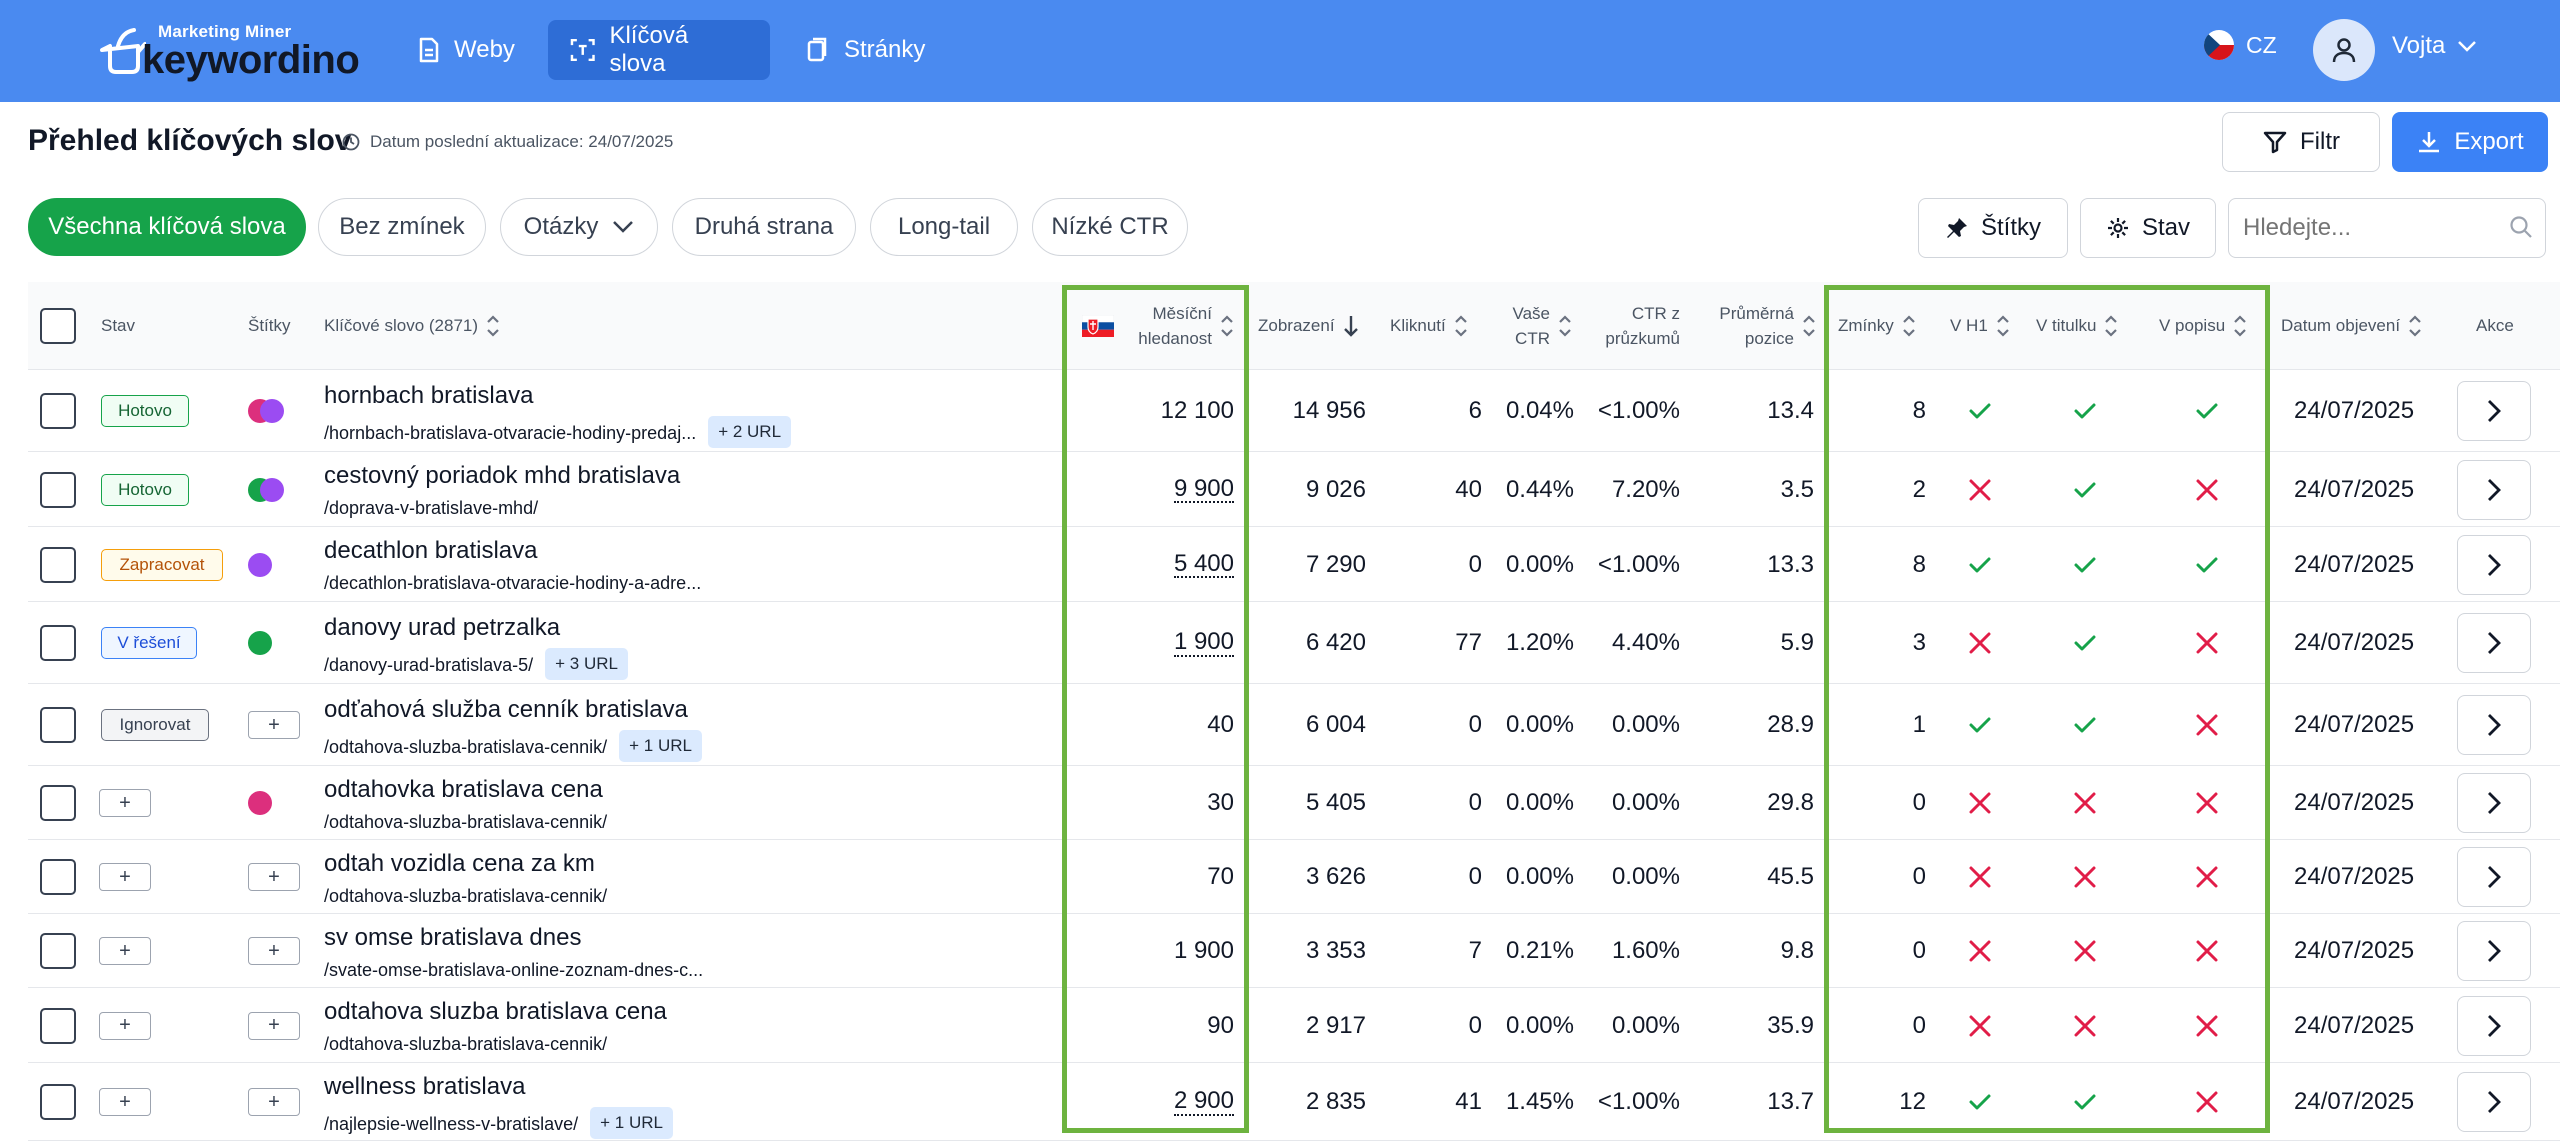 The width and height of the screenshot is (2560, 1148). What do you see at coordinates (149, 643) in the screenshot?
I see `status-badge: V řešení` at bounding box center [149, 643].